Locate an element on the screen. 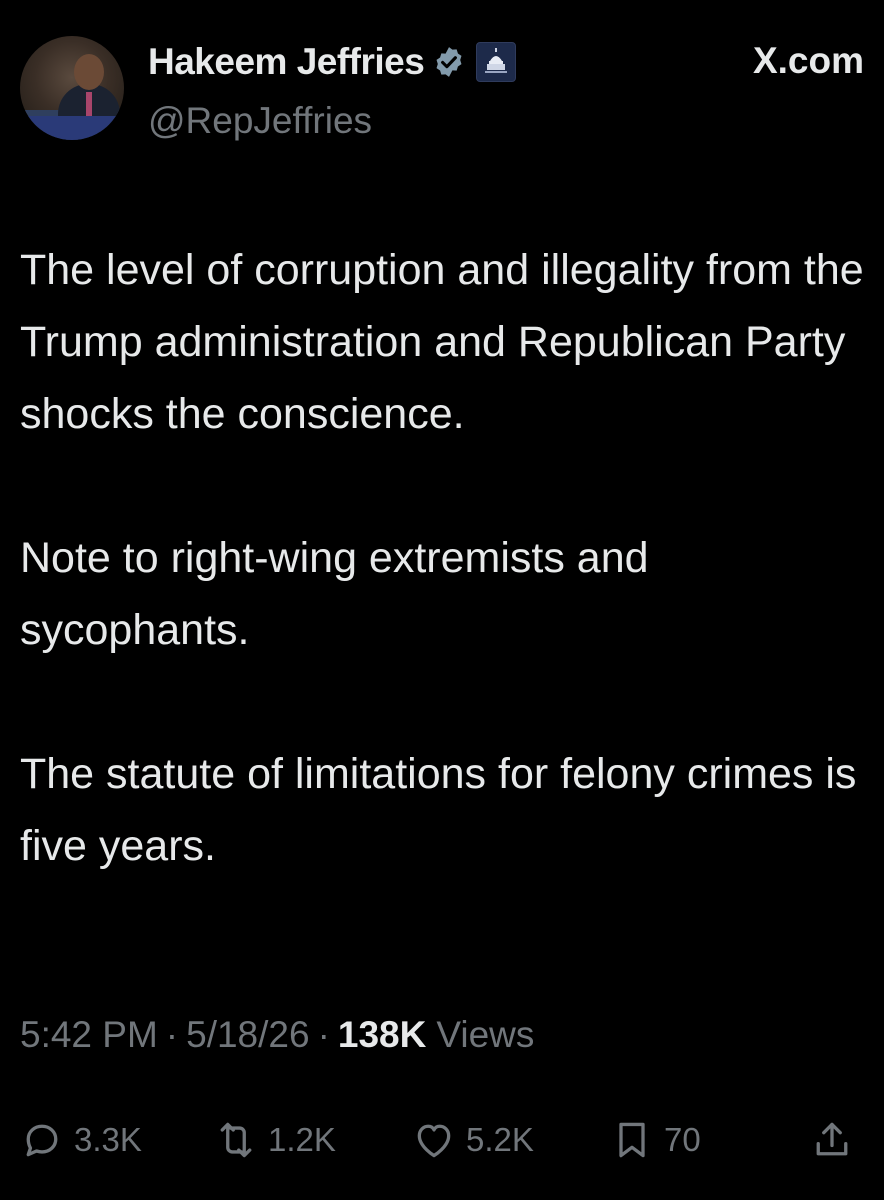  like-button: 5.2K is located at coordinates (473, 1140).